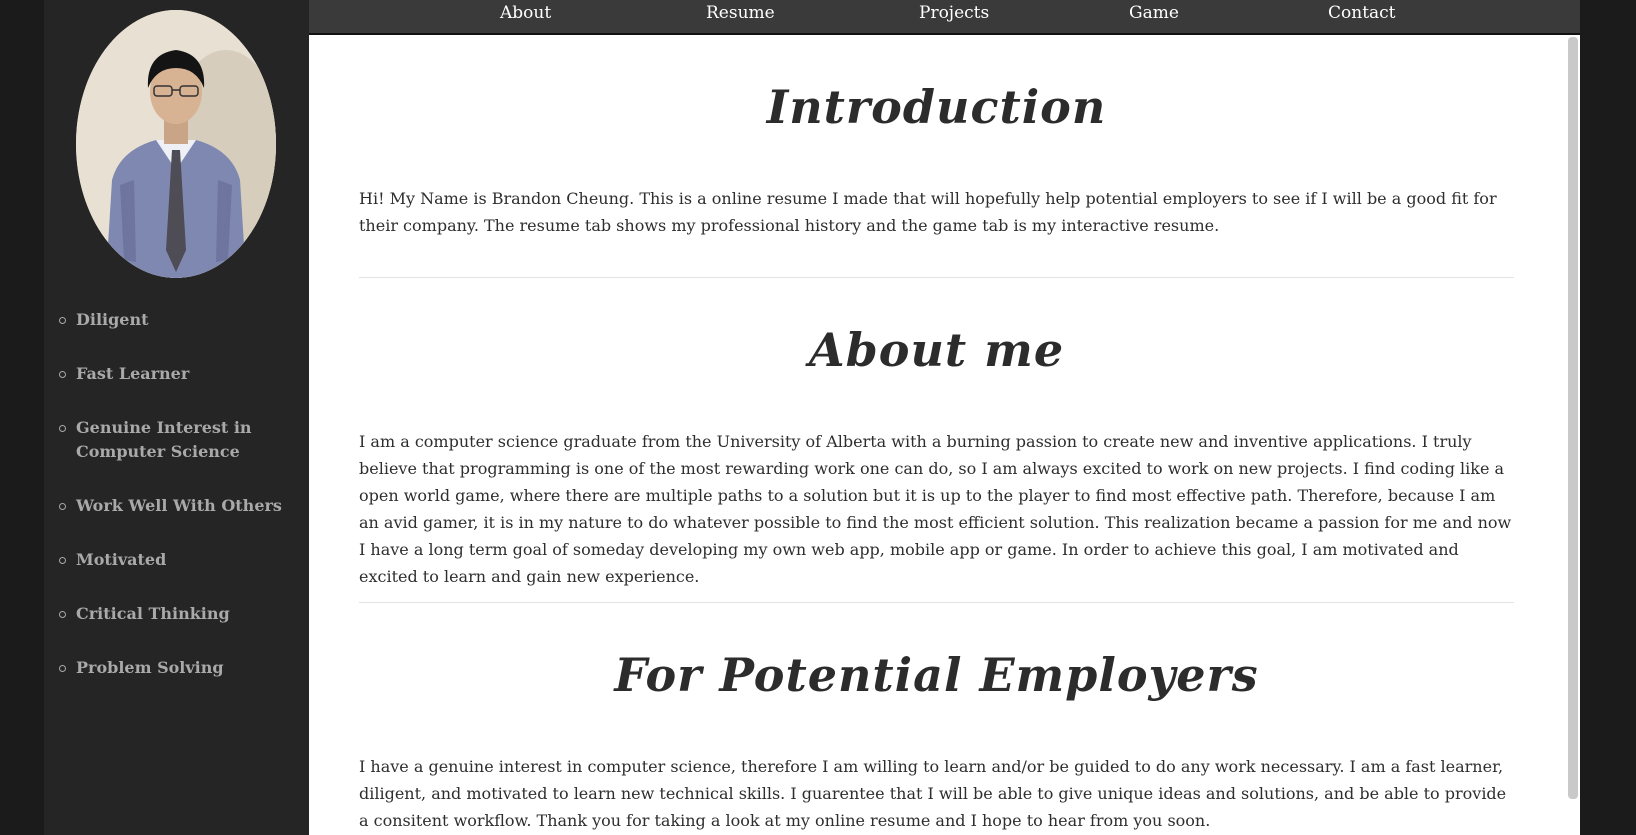  I want to click on trait-label: Diligent, so click(112, 319).